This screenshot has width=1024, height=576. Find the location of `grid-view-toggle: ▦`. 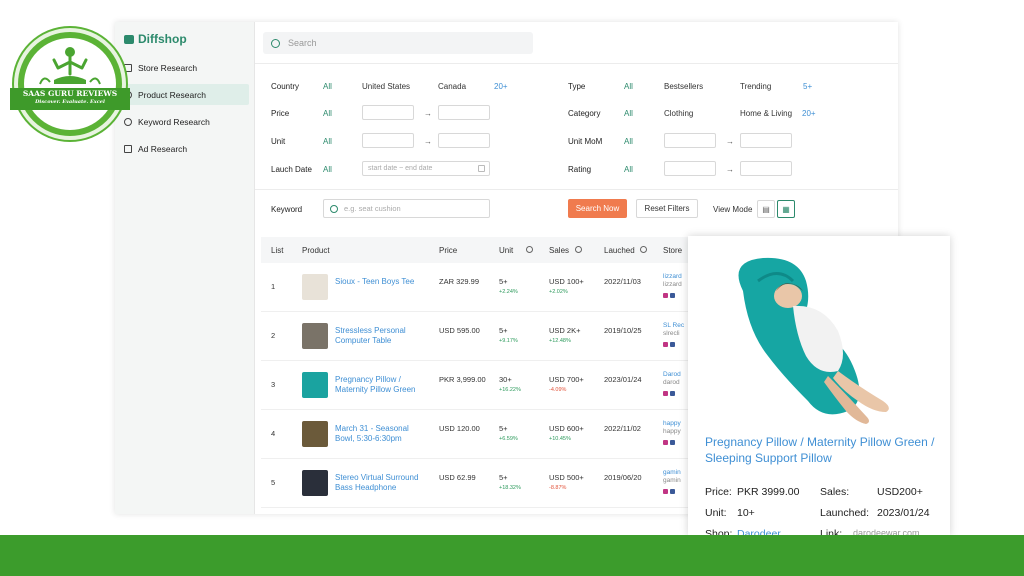

grid-view-toggle: ▦ is located at coordinates (786, 209).